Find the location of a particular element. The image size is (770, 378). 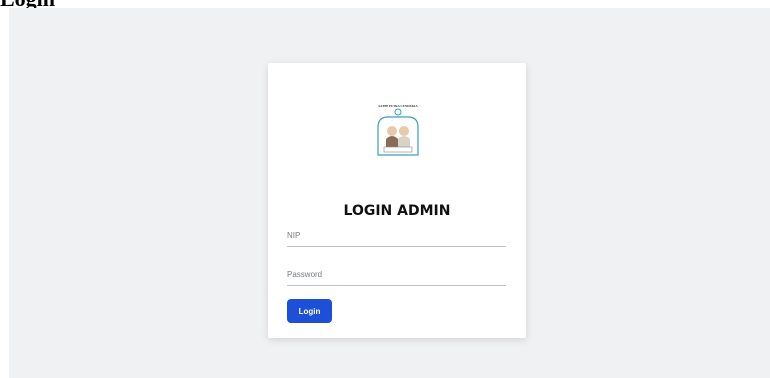

school-logo: SATPP PUTRA CENDEKIA is located at coordinates (398, 130).